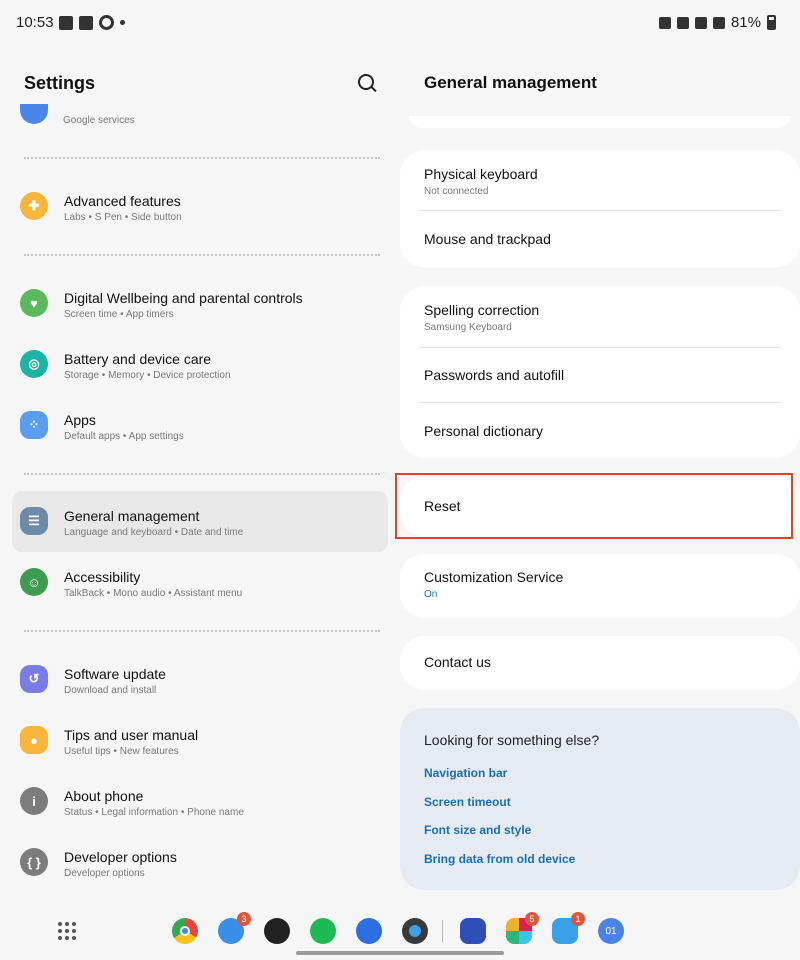  I want to click on item-subtitle: Screen time • App timers, so click(119, 314).